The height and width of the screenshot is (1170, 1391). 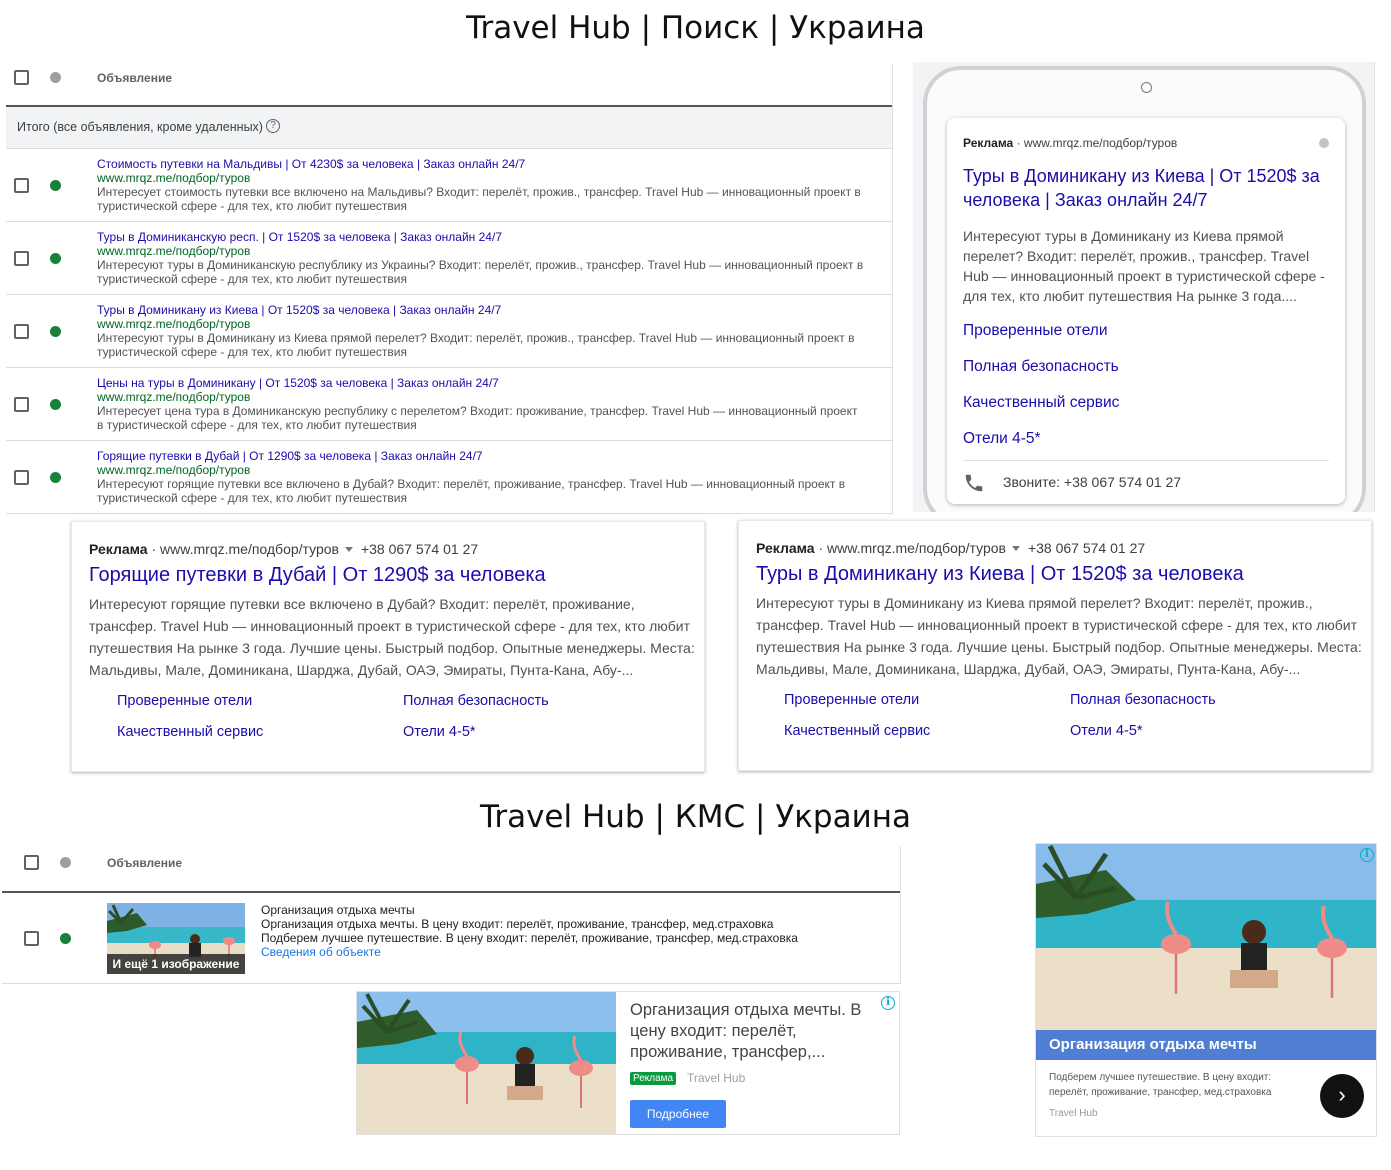 I want to click on info-icon, so click(x=1324, y=143).